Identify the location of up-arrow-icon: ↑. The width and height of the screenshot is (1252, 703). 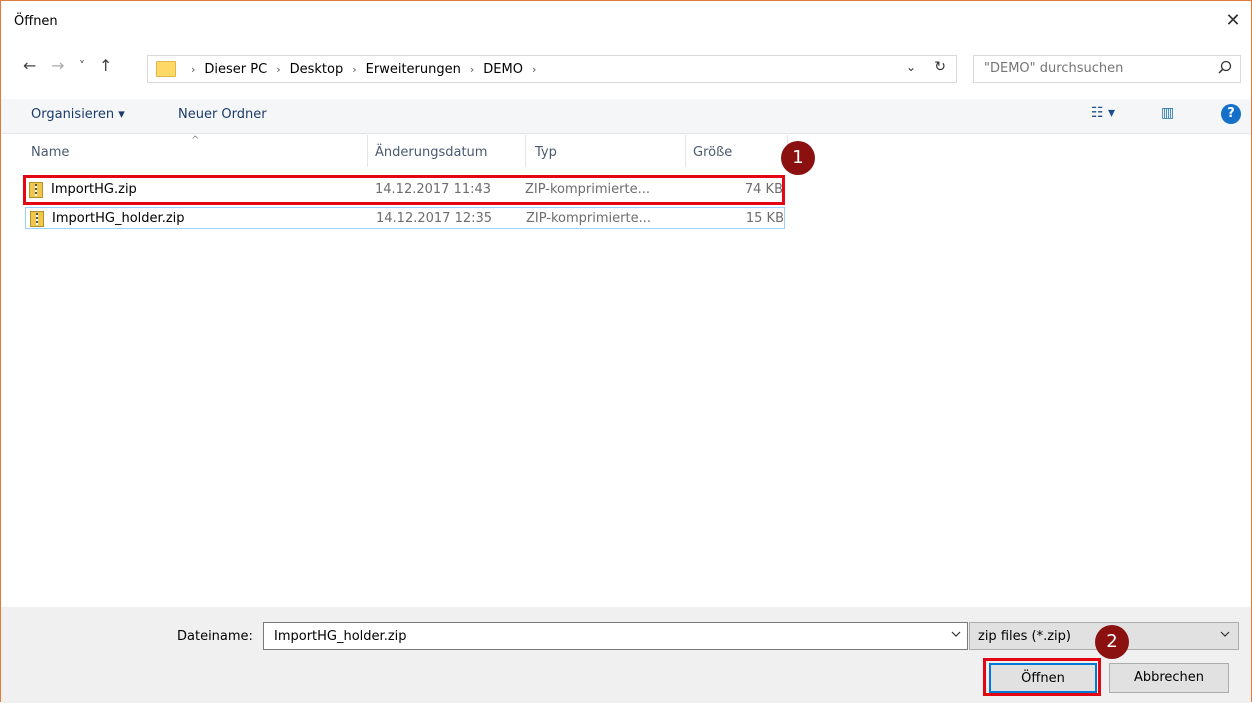
(105, 66).